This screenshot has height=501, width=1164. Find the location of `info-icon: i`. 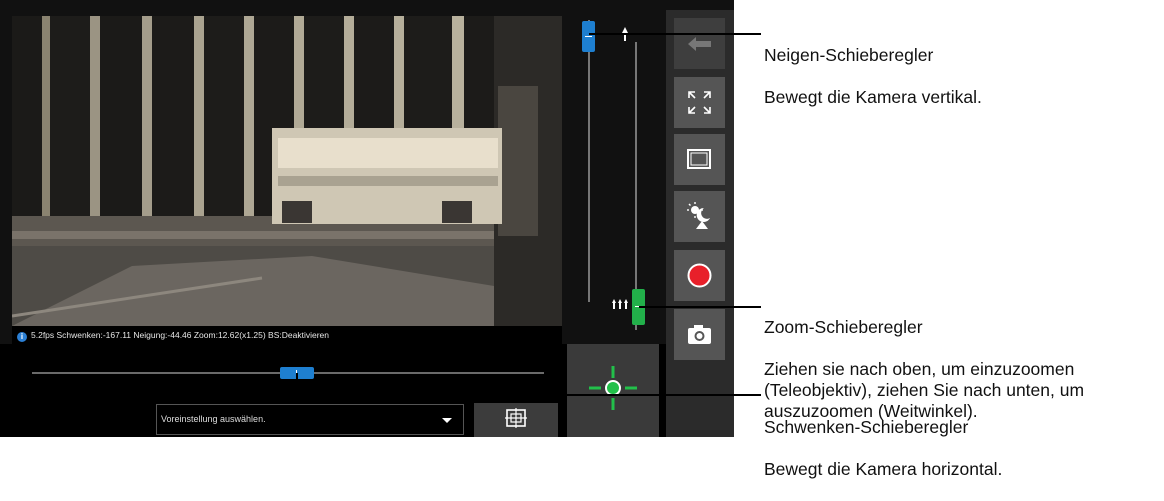

info-icon: i is located at coordinates (22, 337).